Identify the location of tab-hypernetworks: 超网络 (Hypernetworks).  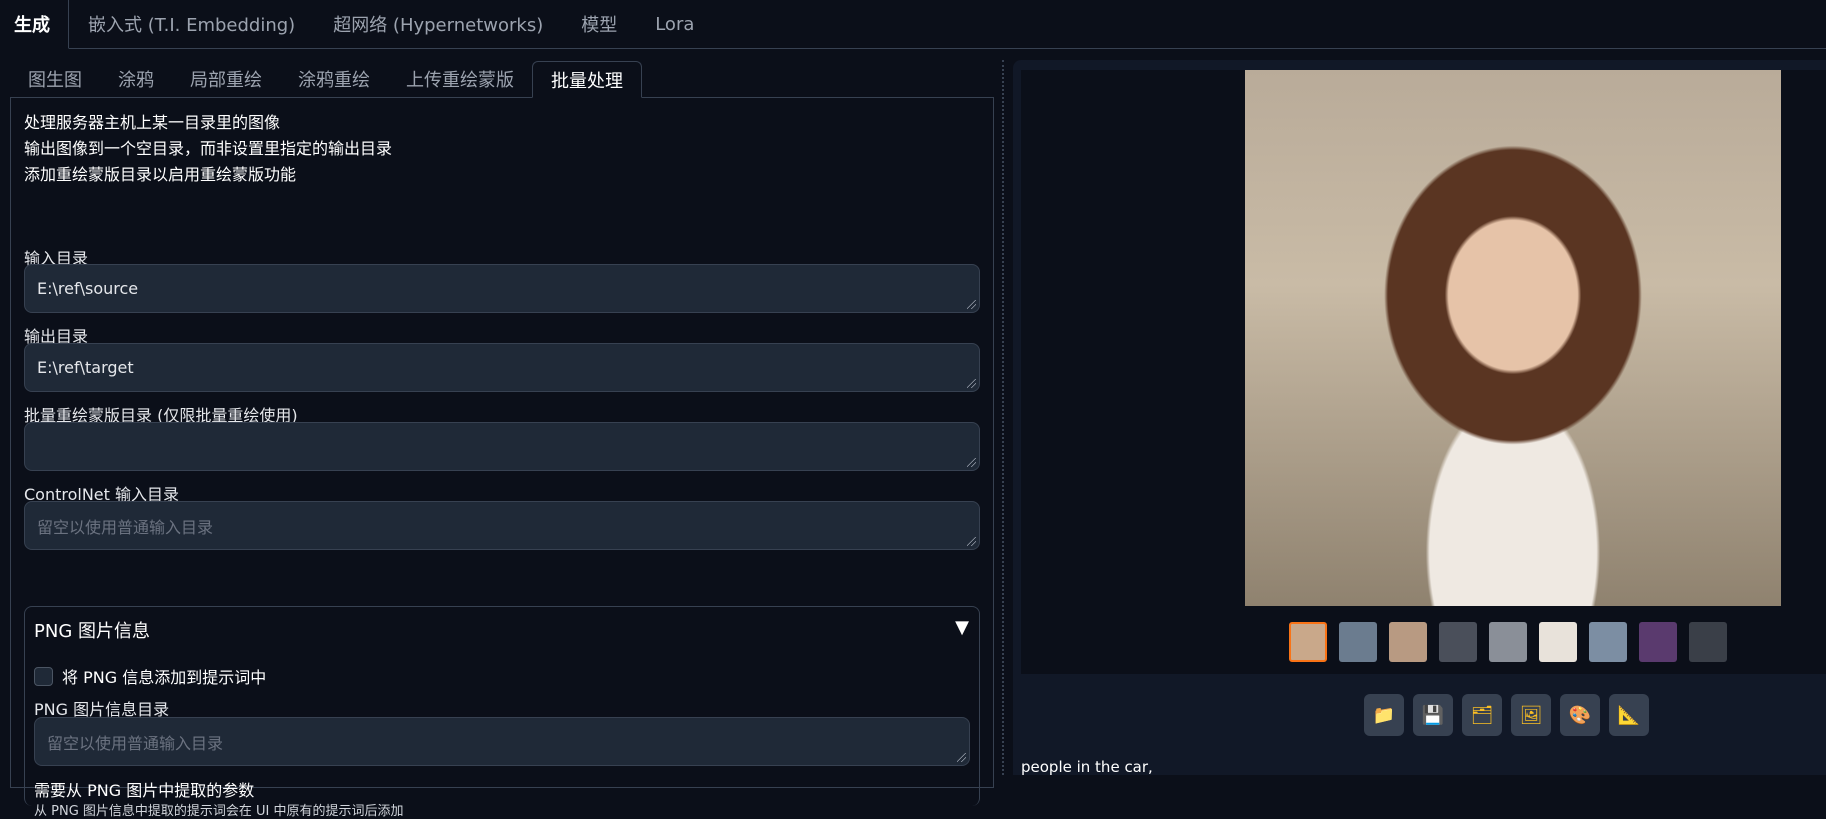
(438, 24).